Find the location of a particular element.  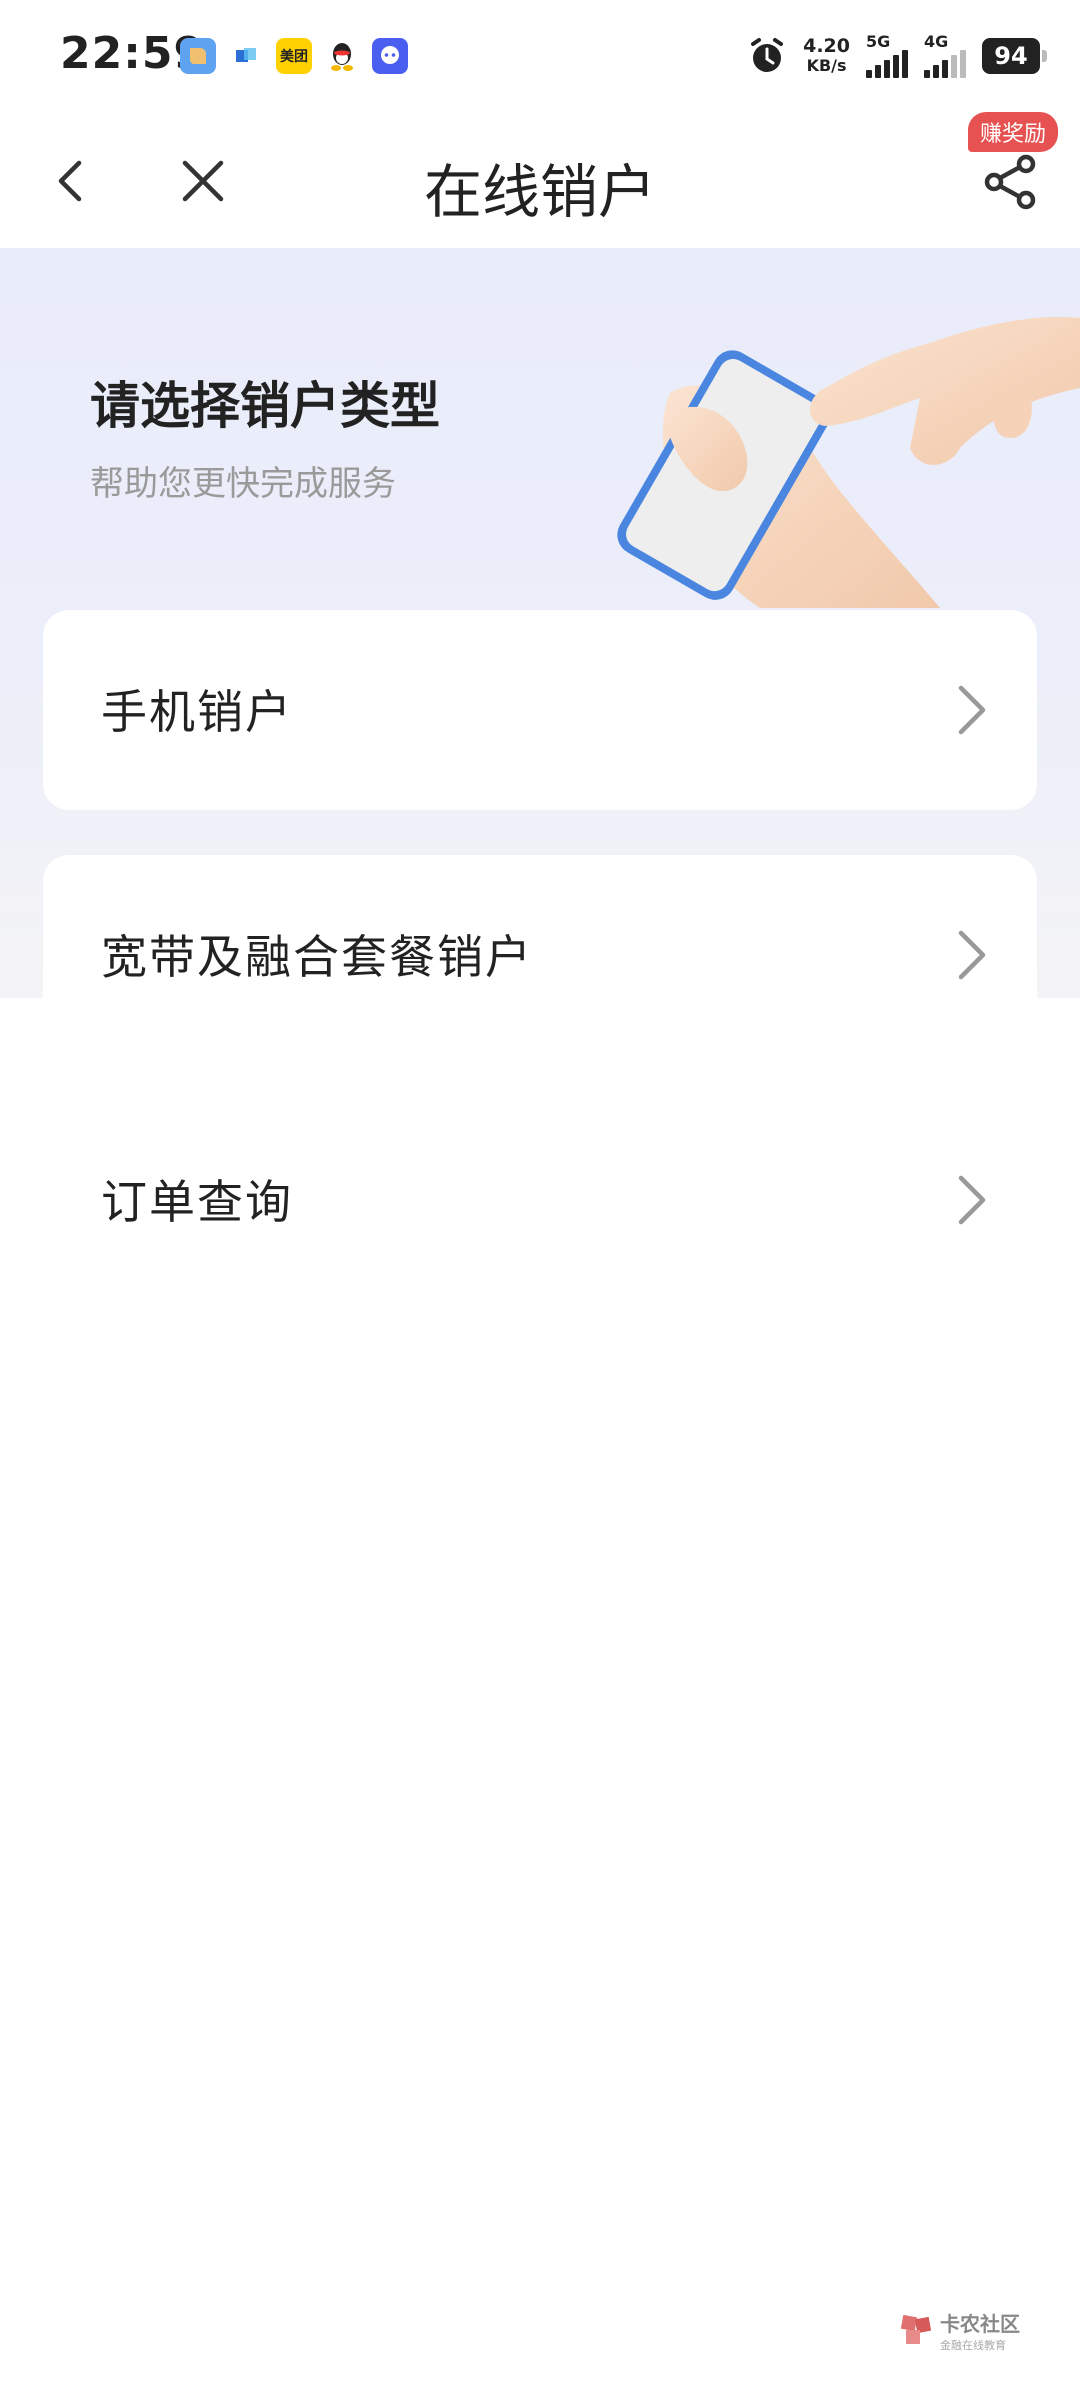

sim1-label: 5G is located at coordinates (878, 41).